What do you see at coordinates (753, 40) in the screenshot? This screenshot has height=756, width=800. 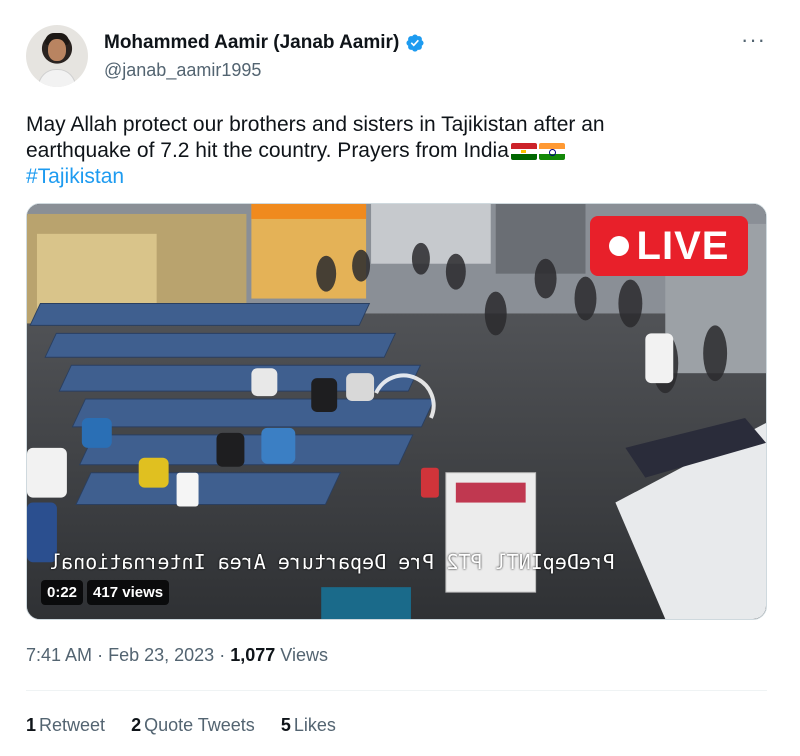 I see `more-options-icon: ···` at bounding box center [753, 40].